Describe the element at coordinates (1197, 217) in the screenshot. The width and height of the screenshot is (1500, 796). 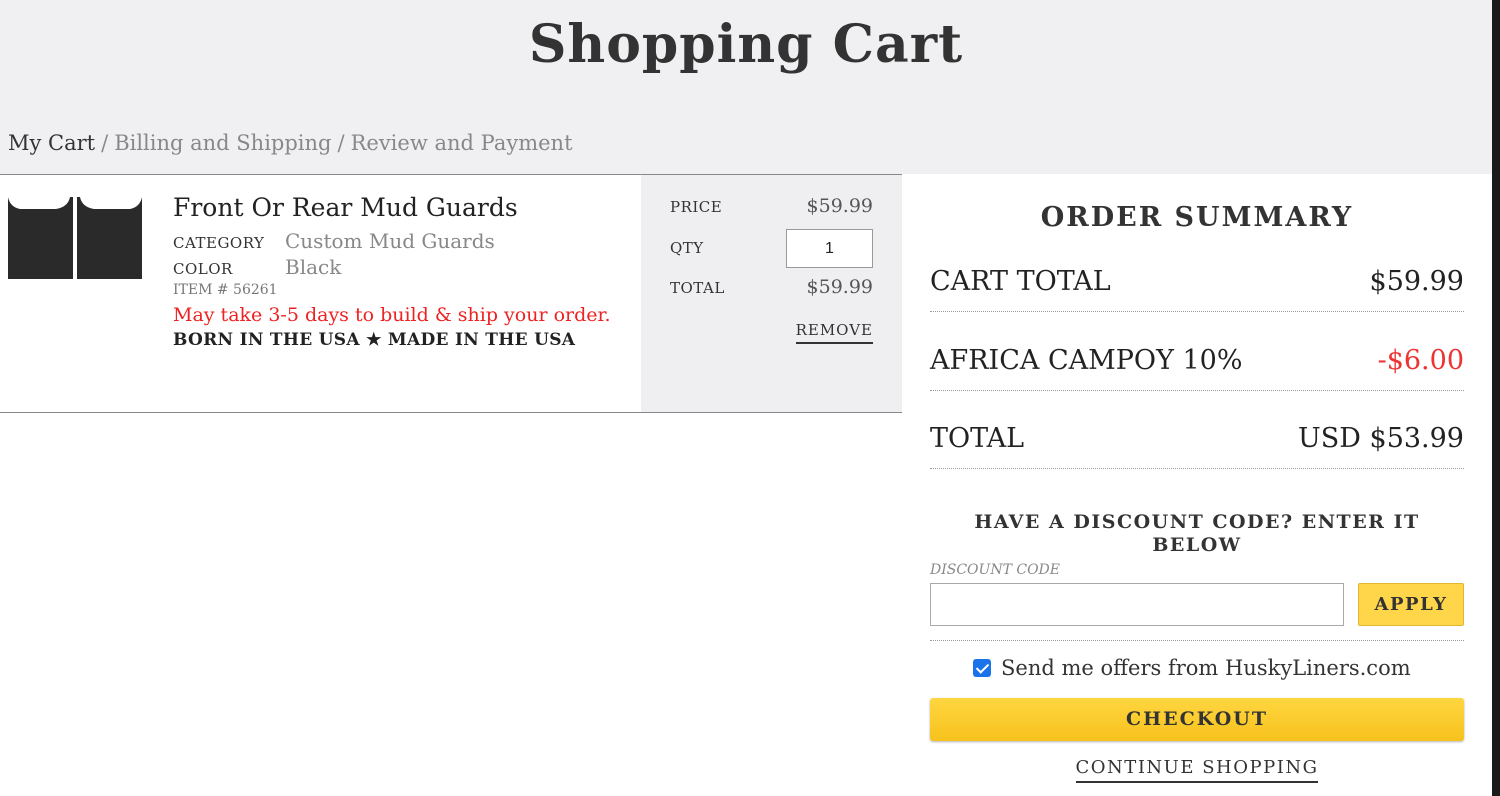
I see `order-summary-title: ORDER SUMMARY` at that location.